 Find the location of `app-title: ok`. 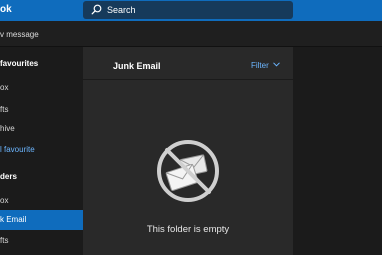

app-title: ok is located at coordinates (6, 9).